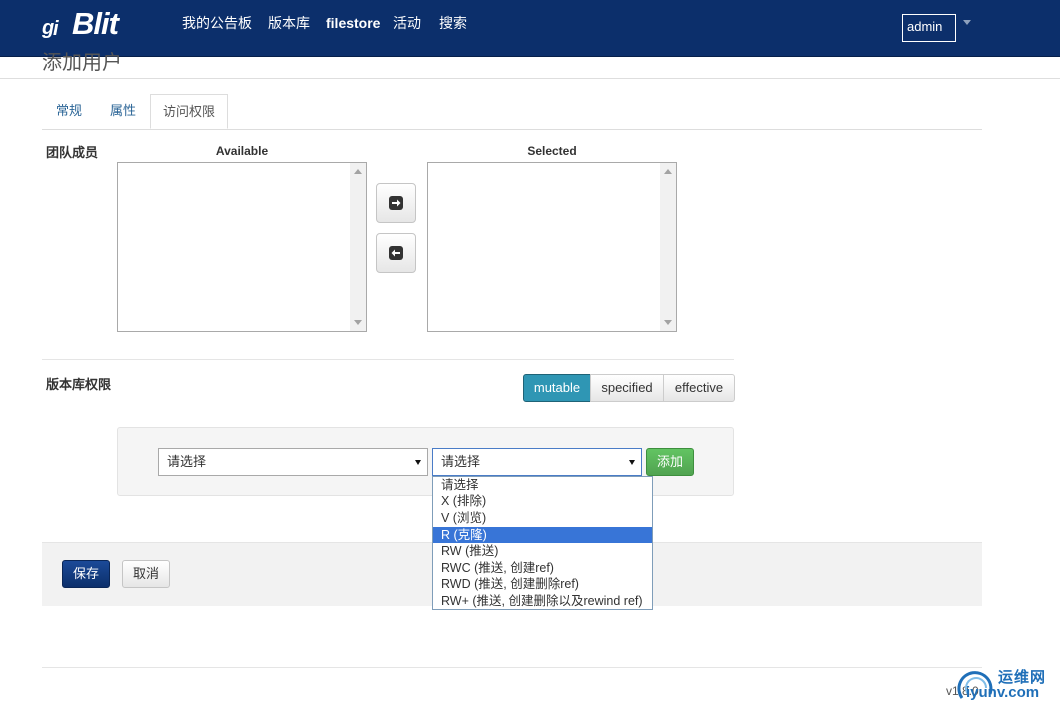  I want to click on footer-divider, so click(512, 667).